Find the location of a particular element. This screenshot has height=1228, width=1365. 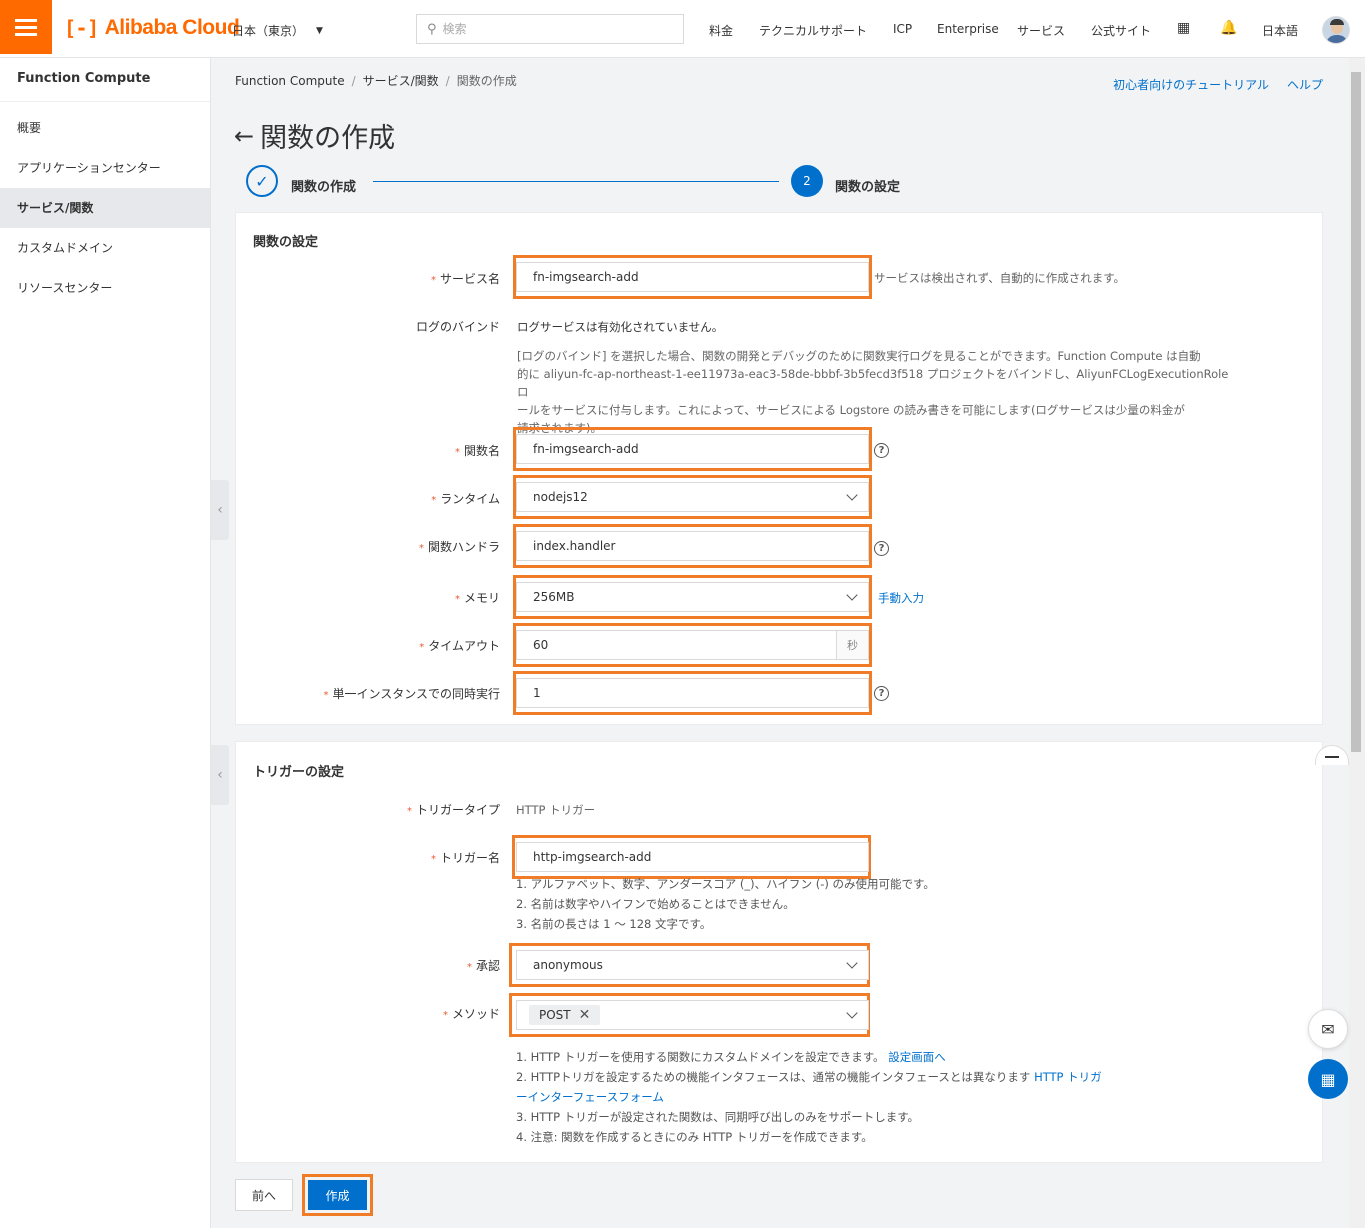

help-link: ヘルプ is located at coordinates (1305, 84).